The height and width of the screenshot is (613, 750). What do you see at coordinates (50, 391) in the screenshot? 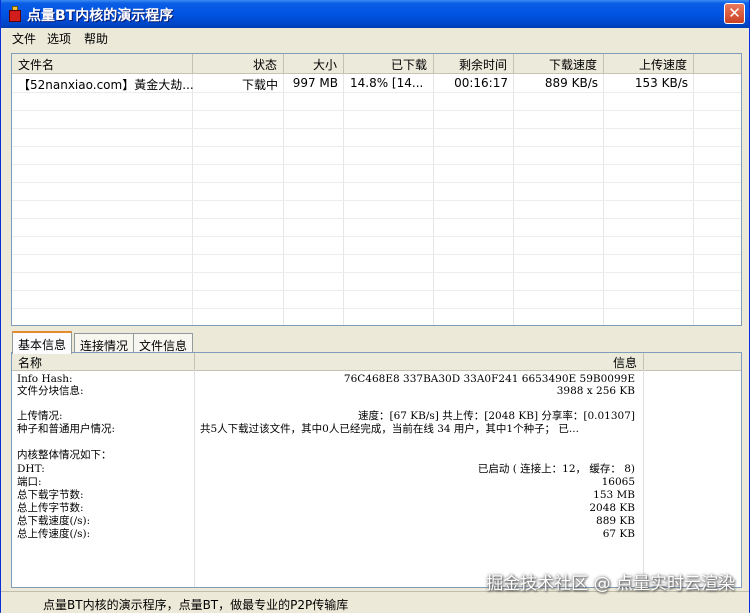
I see `detail-name: 文件分块信息:` at bounding box center [50, 391].